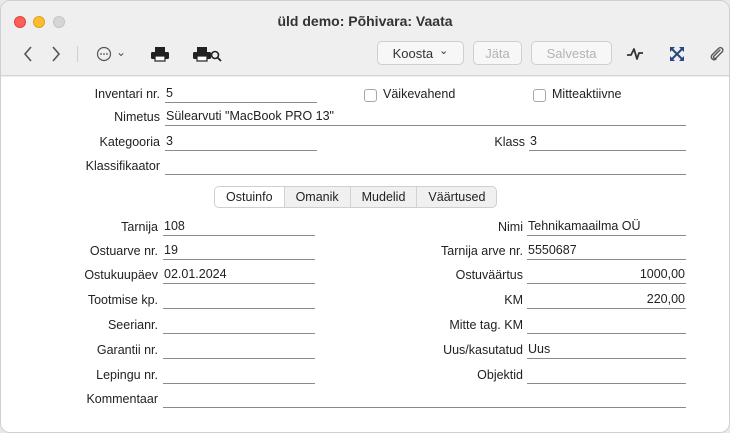  What do you see at coordinates (123, 251) in the screenshot?
I see `invoice-nr-label: Ostuarve nr.` at bounding box center [123, 251].